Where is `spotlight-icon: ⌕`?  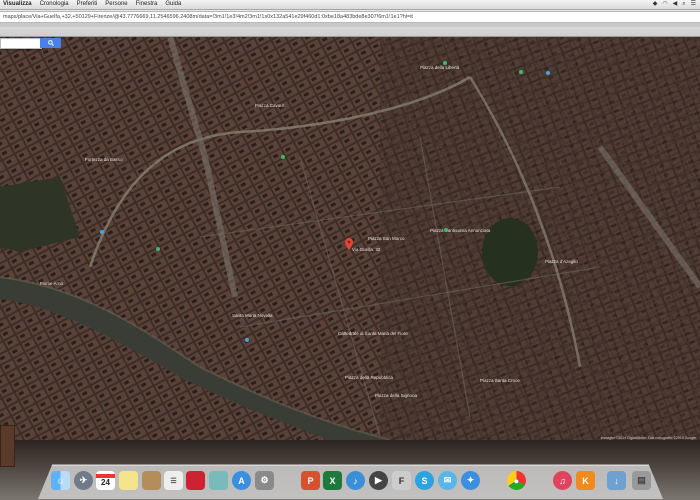 spotlight-icon: ⌕ is located at coordinates (683, 4).